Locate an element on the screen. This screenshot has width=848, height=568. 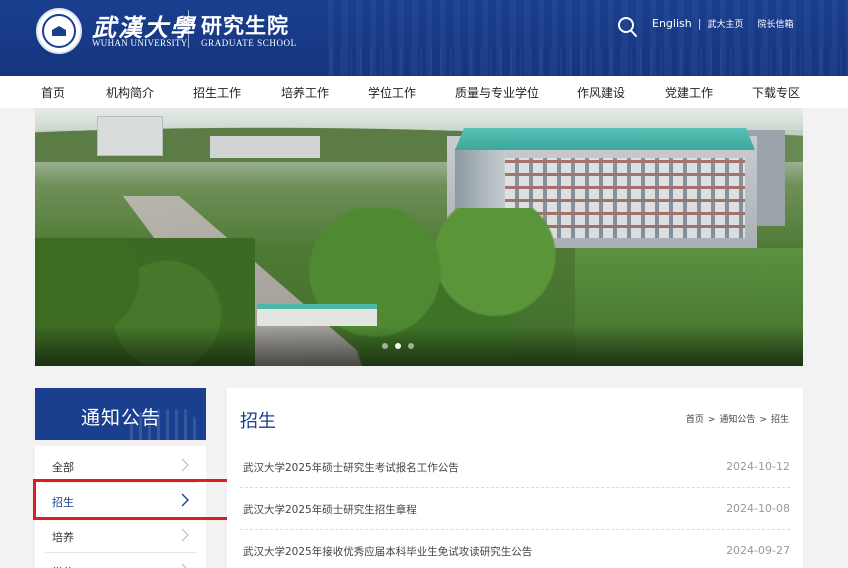
notice-date: 2024-10-08 is located at coordinates (758, 508).